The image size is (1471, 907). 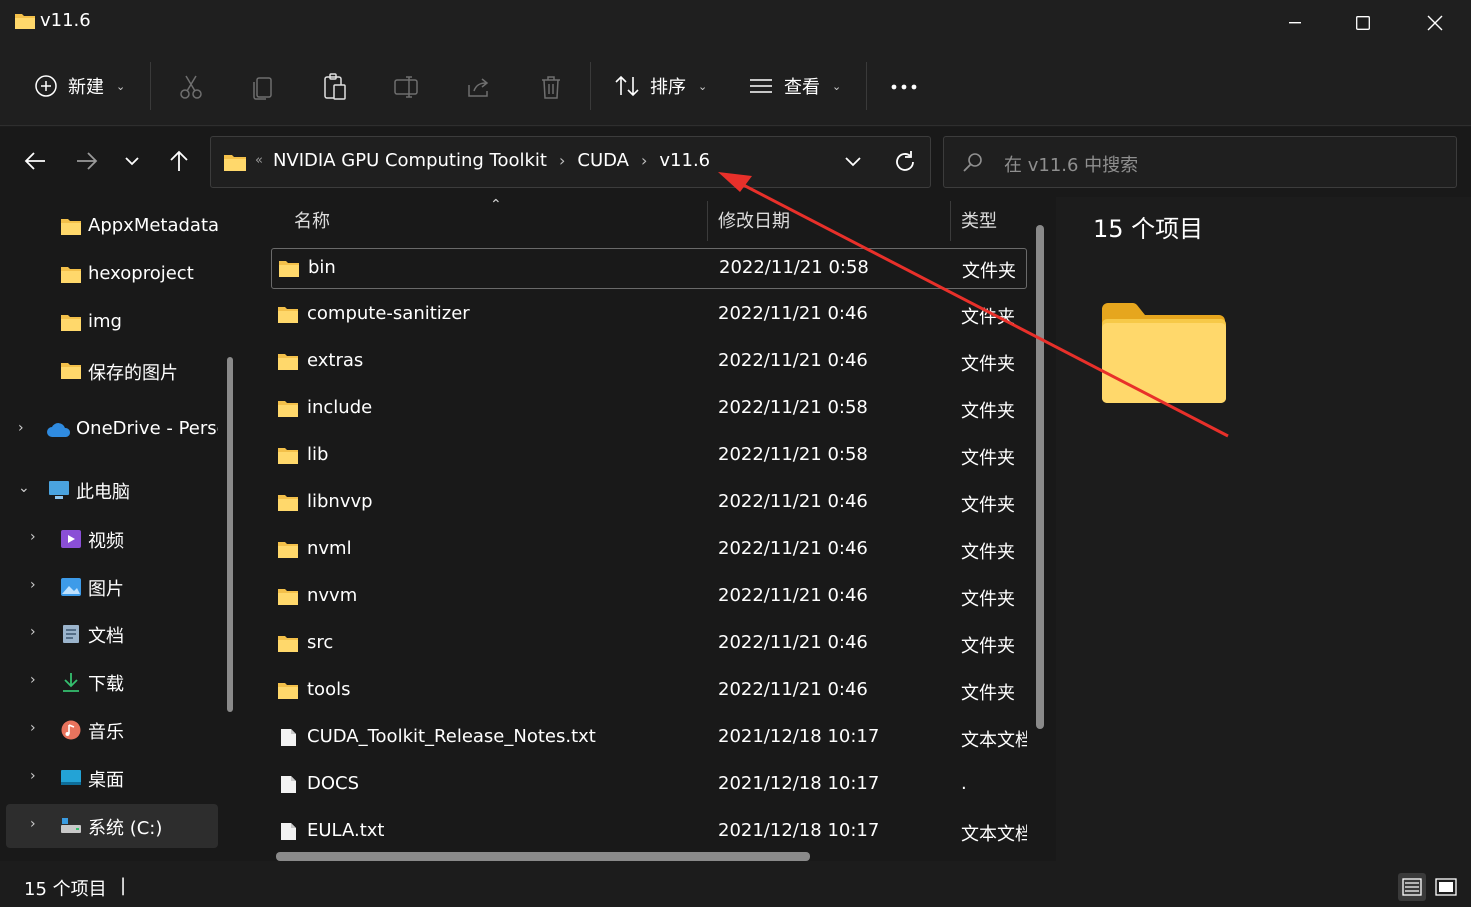 What do you see at coordinates (649, 785) in the screenshot?
I see `file-row: DOCS 2021/12/18 10:17.` at bounding box center [649, 785].